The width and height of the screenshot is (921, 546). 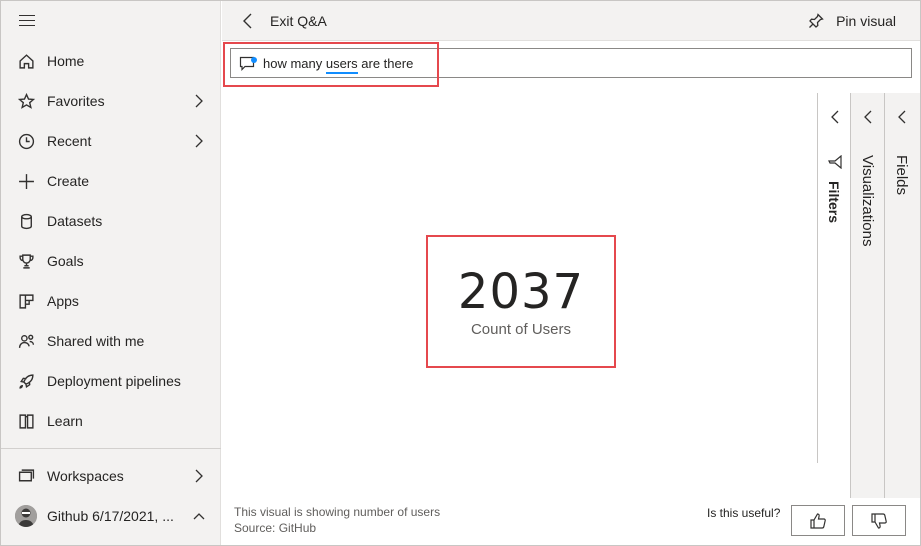 What do you see at coordinates (111, 101) in the screenshot?
I see `sidebar-item-favorites: Favorites` at bounding box center [111, 101].